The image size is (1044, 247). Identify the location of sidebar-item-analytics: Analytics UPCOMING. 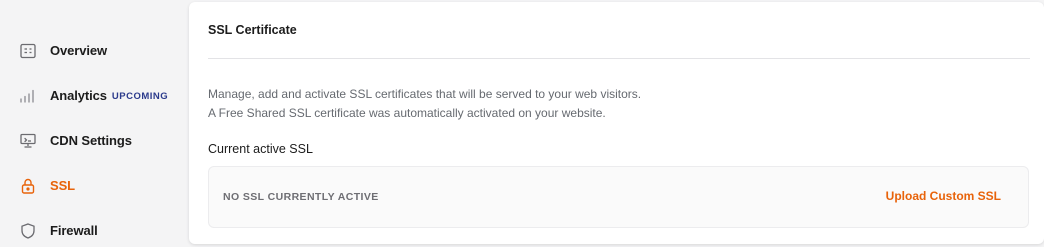
(92, 95).